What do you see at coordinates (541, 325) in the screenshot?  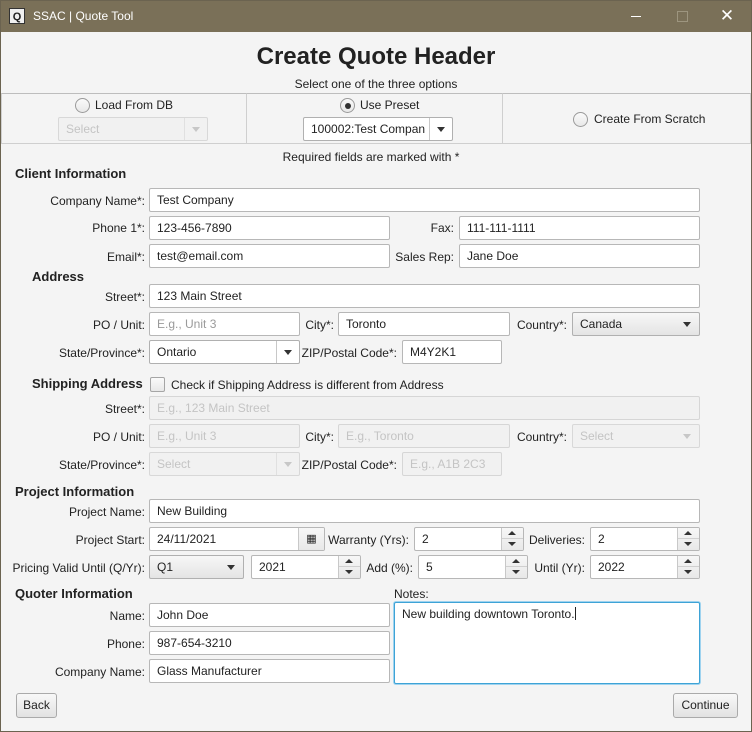 I see `country-label: Country*:` at bounding box center [541, 325].